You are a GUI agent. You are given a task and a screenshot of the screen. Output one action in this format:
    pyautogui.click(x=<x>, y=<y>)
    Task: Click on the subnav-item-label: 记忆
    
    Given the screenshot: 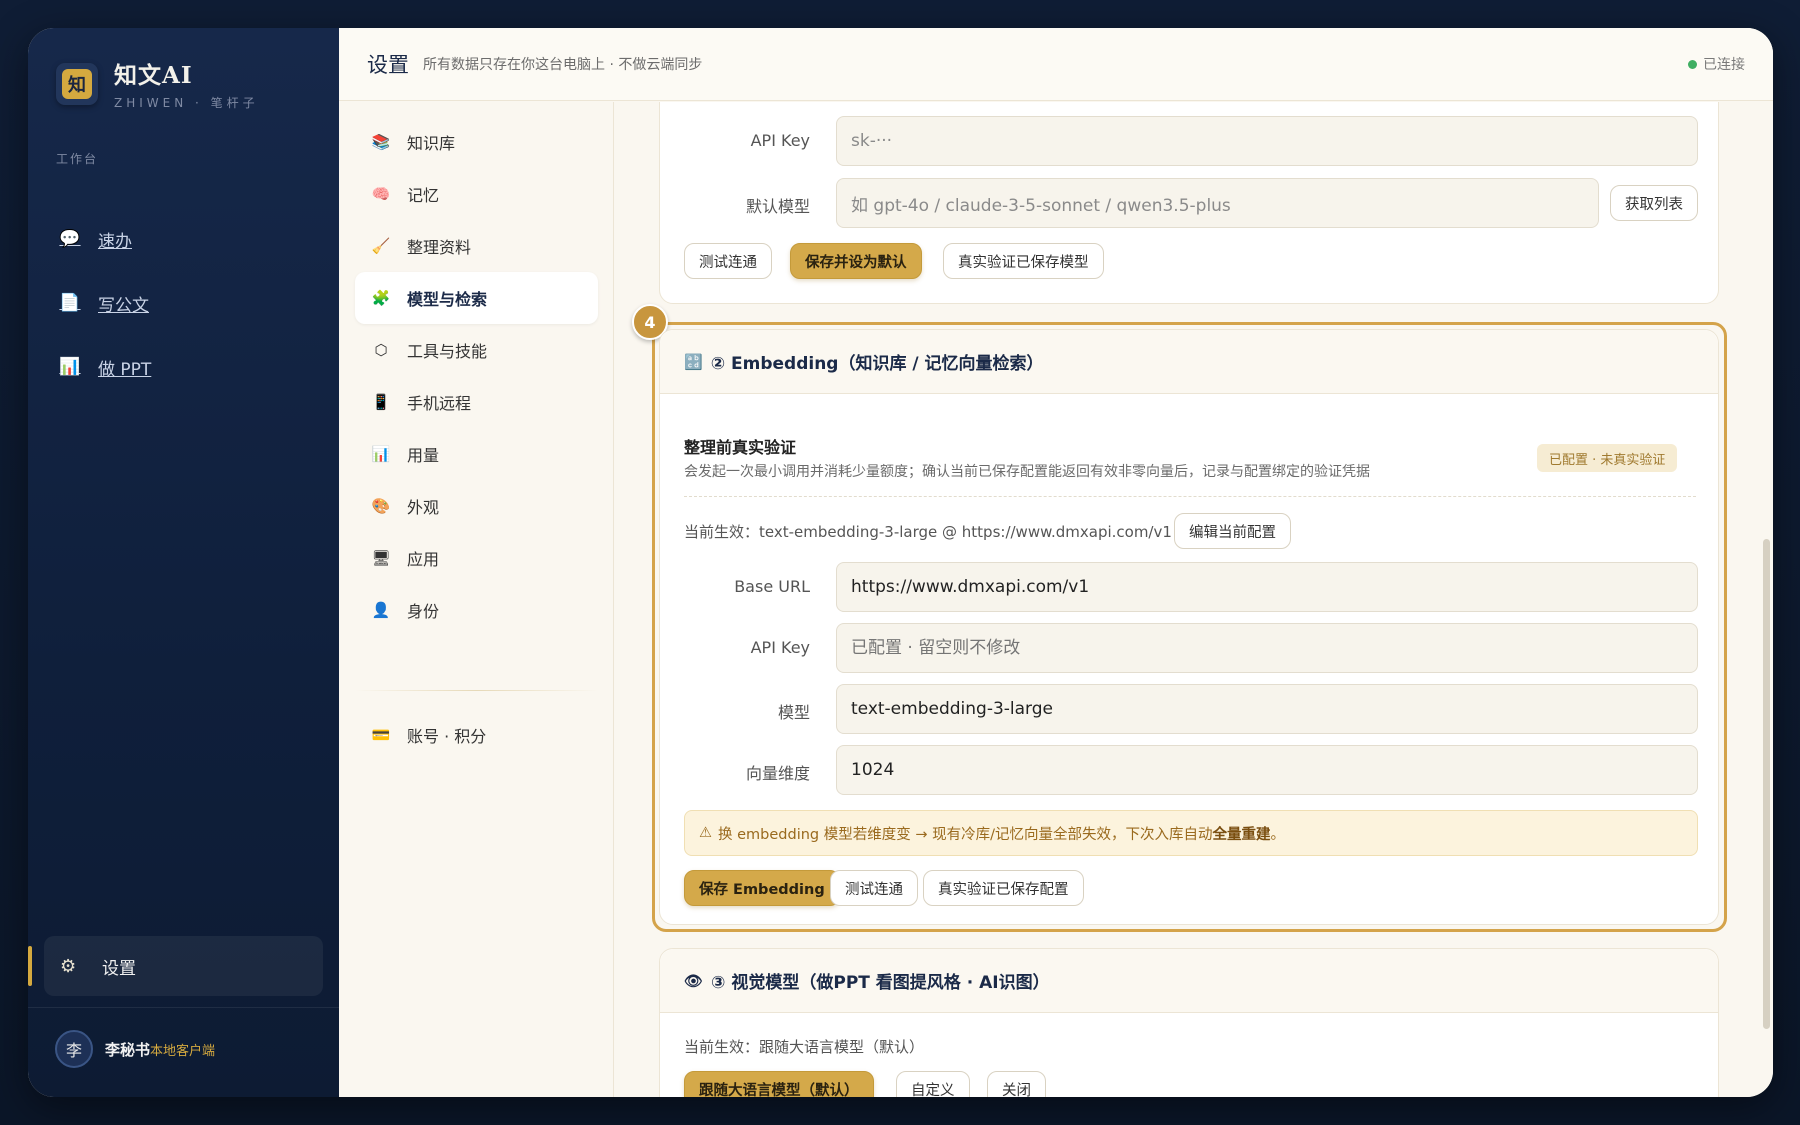 What is the action you would take?
    pyautogui.click(x=423, y=195)
    